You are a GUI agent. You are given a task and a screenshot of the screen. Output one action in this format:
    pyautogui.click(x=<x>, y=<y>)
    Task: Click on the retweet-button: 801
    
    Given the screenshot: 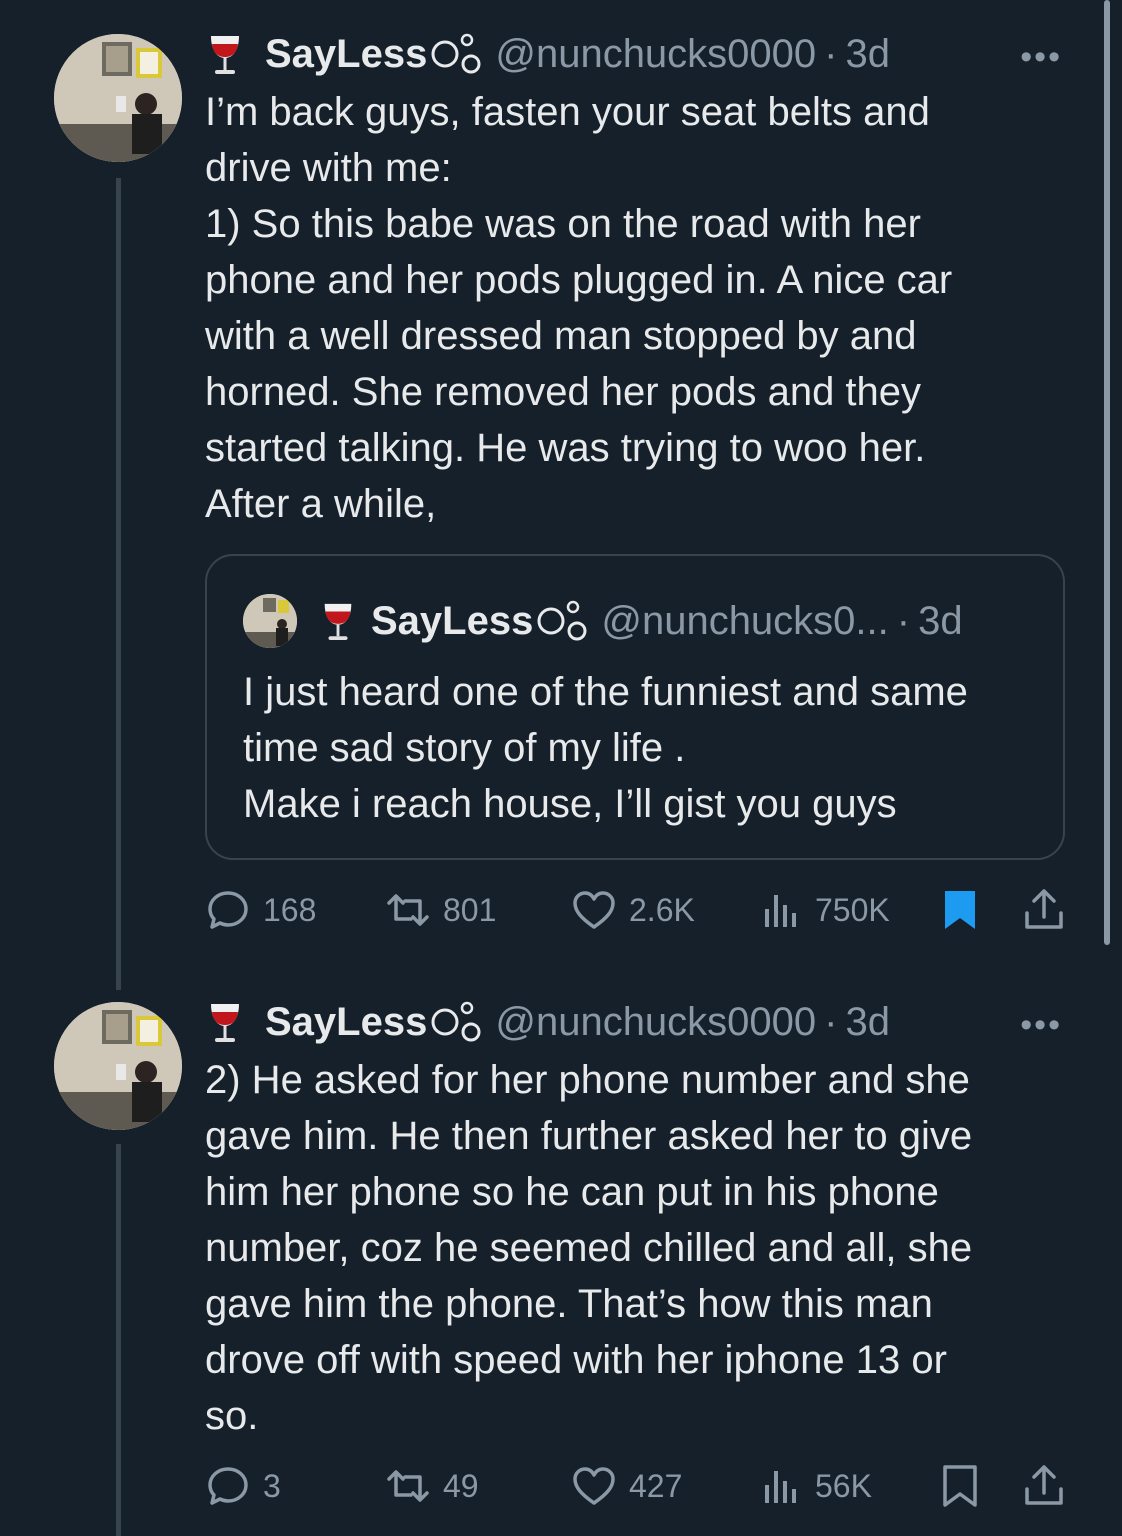 What is the action you would take?
    pyautogui.click(x=440, y=910)
    